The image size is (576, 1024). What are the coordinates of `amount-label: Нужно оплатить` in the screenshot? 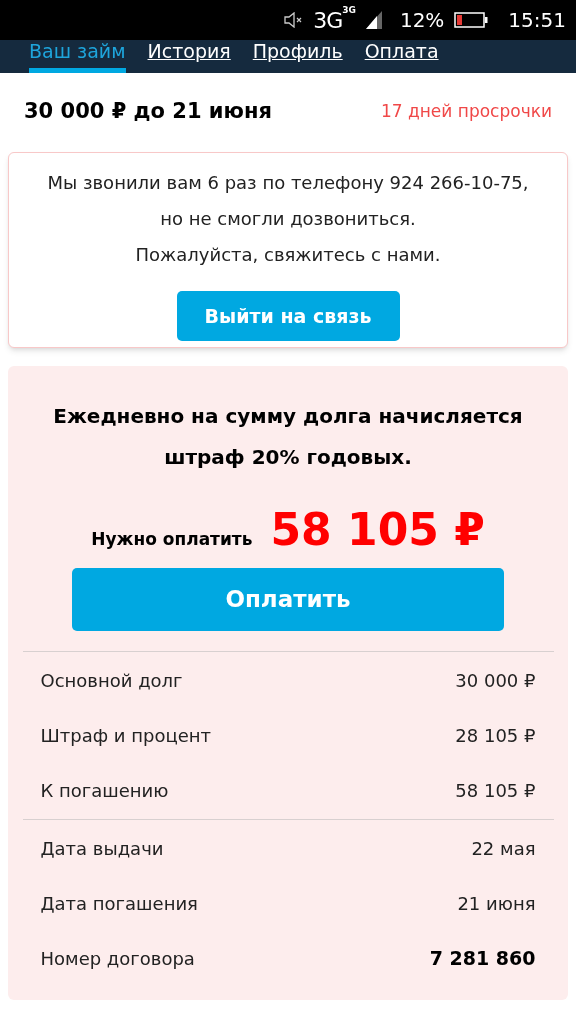 It's located at (172, 539).